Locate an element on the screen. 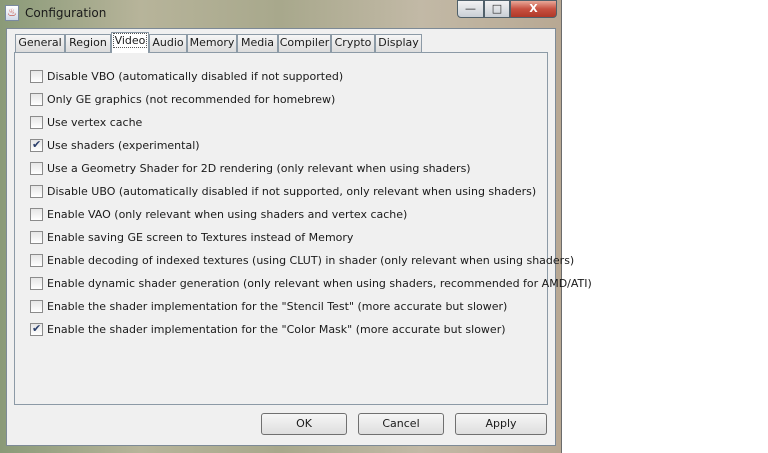 Image resolution: width=768 pixels, height=453 pixels. tab-memory: Memory is located at coordinates (212, 43).